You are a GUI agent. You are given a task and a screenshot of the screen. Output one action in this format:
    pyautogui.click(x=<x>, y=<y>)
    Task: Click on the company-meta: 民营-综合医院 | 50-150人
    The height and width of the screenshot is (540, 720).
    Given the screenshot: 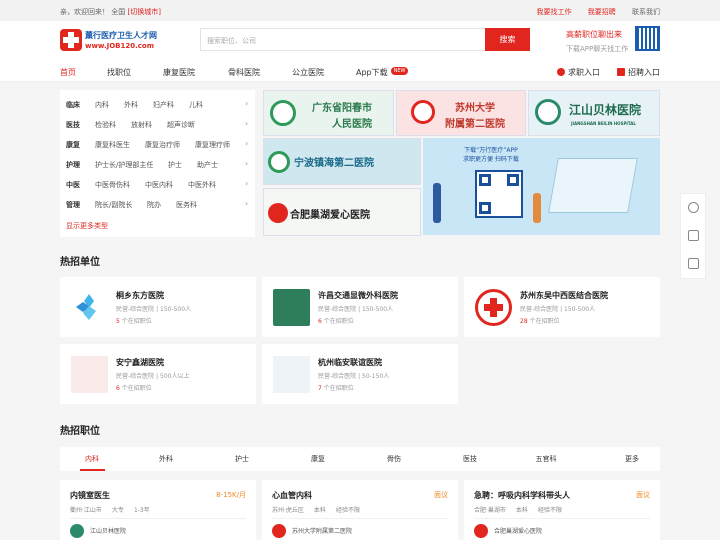 What is the action you would take?
    pyautogui.click(x=354, y=376)
    